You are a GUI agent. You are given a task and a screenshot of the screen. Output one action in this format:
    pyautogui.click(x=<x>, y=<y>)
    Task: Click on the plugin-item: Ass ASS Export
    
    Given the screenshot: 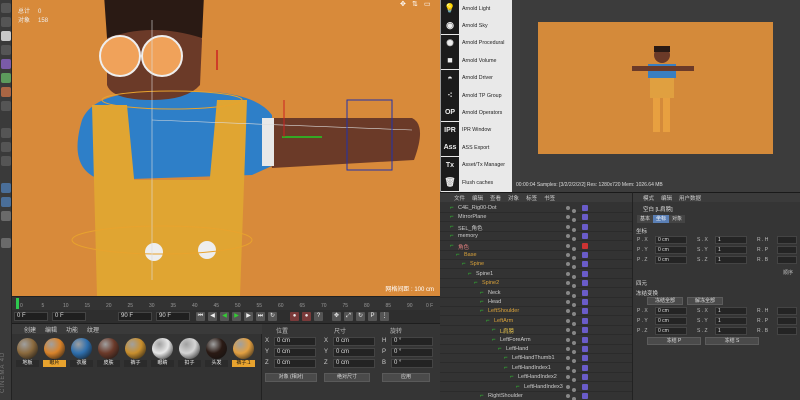 What is the action you would take?
    pyautogui.click(x=477, y=148)
    